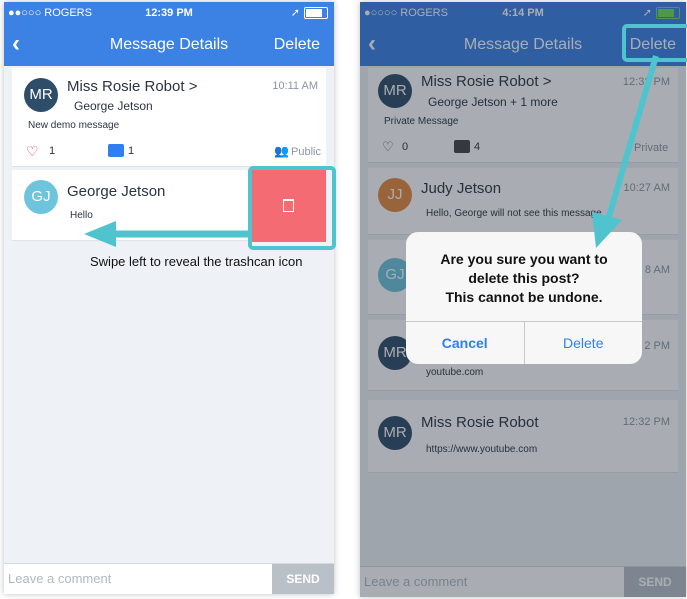 This screenshot has height=599, width=687. I want to click on delete-button: Delete, so click(297, 45).